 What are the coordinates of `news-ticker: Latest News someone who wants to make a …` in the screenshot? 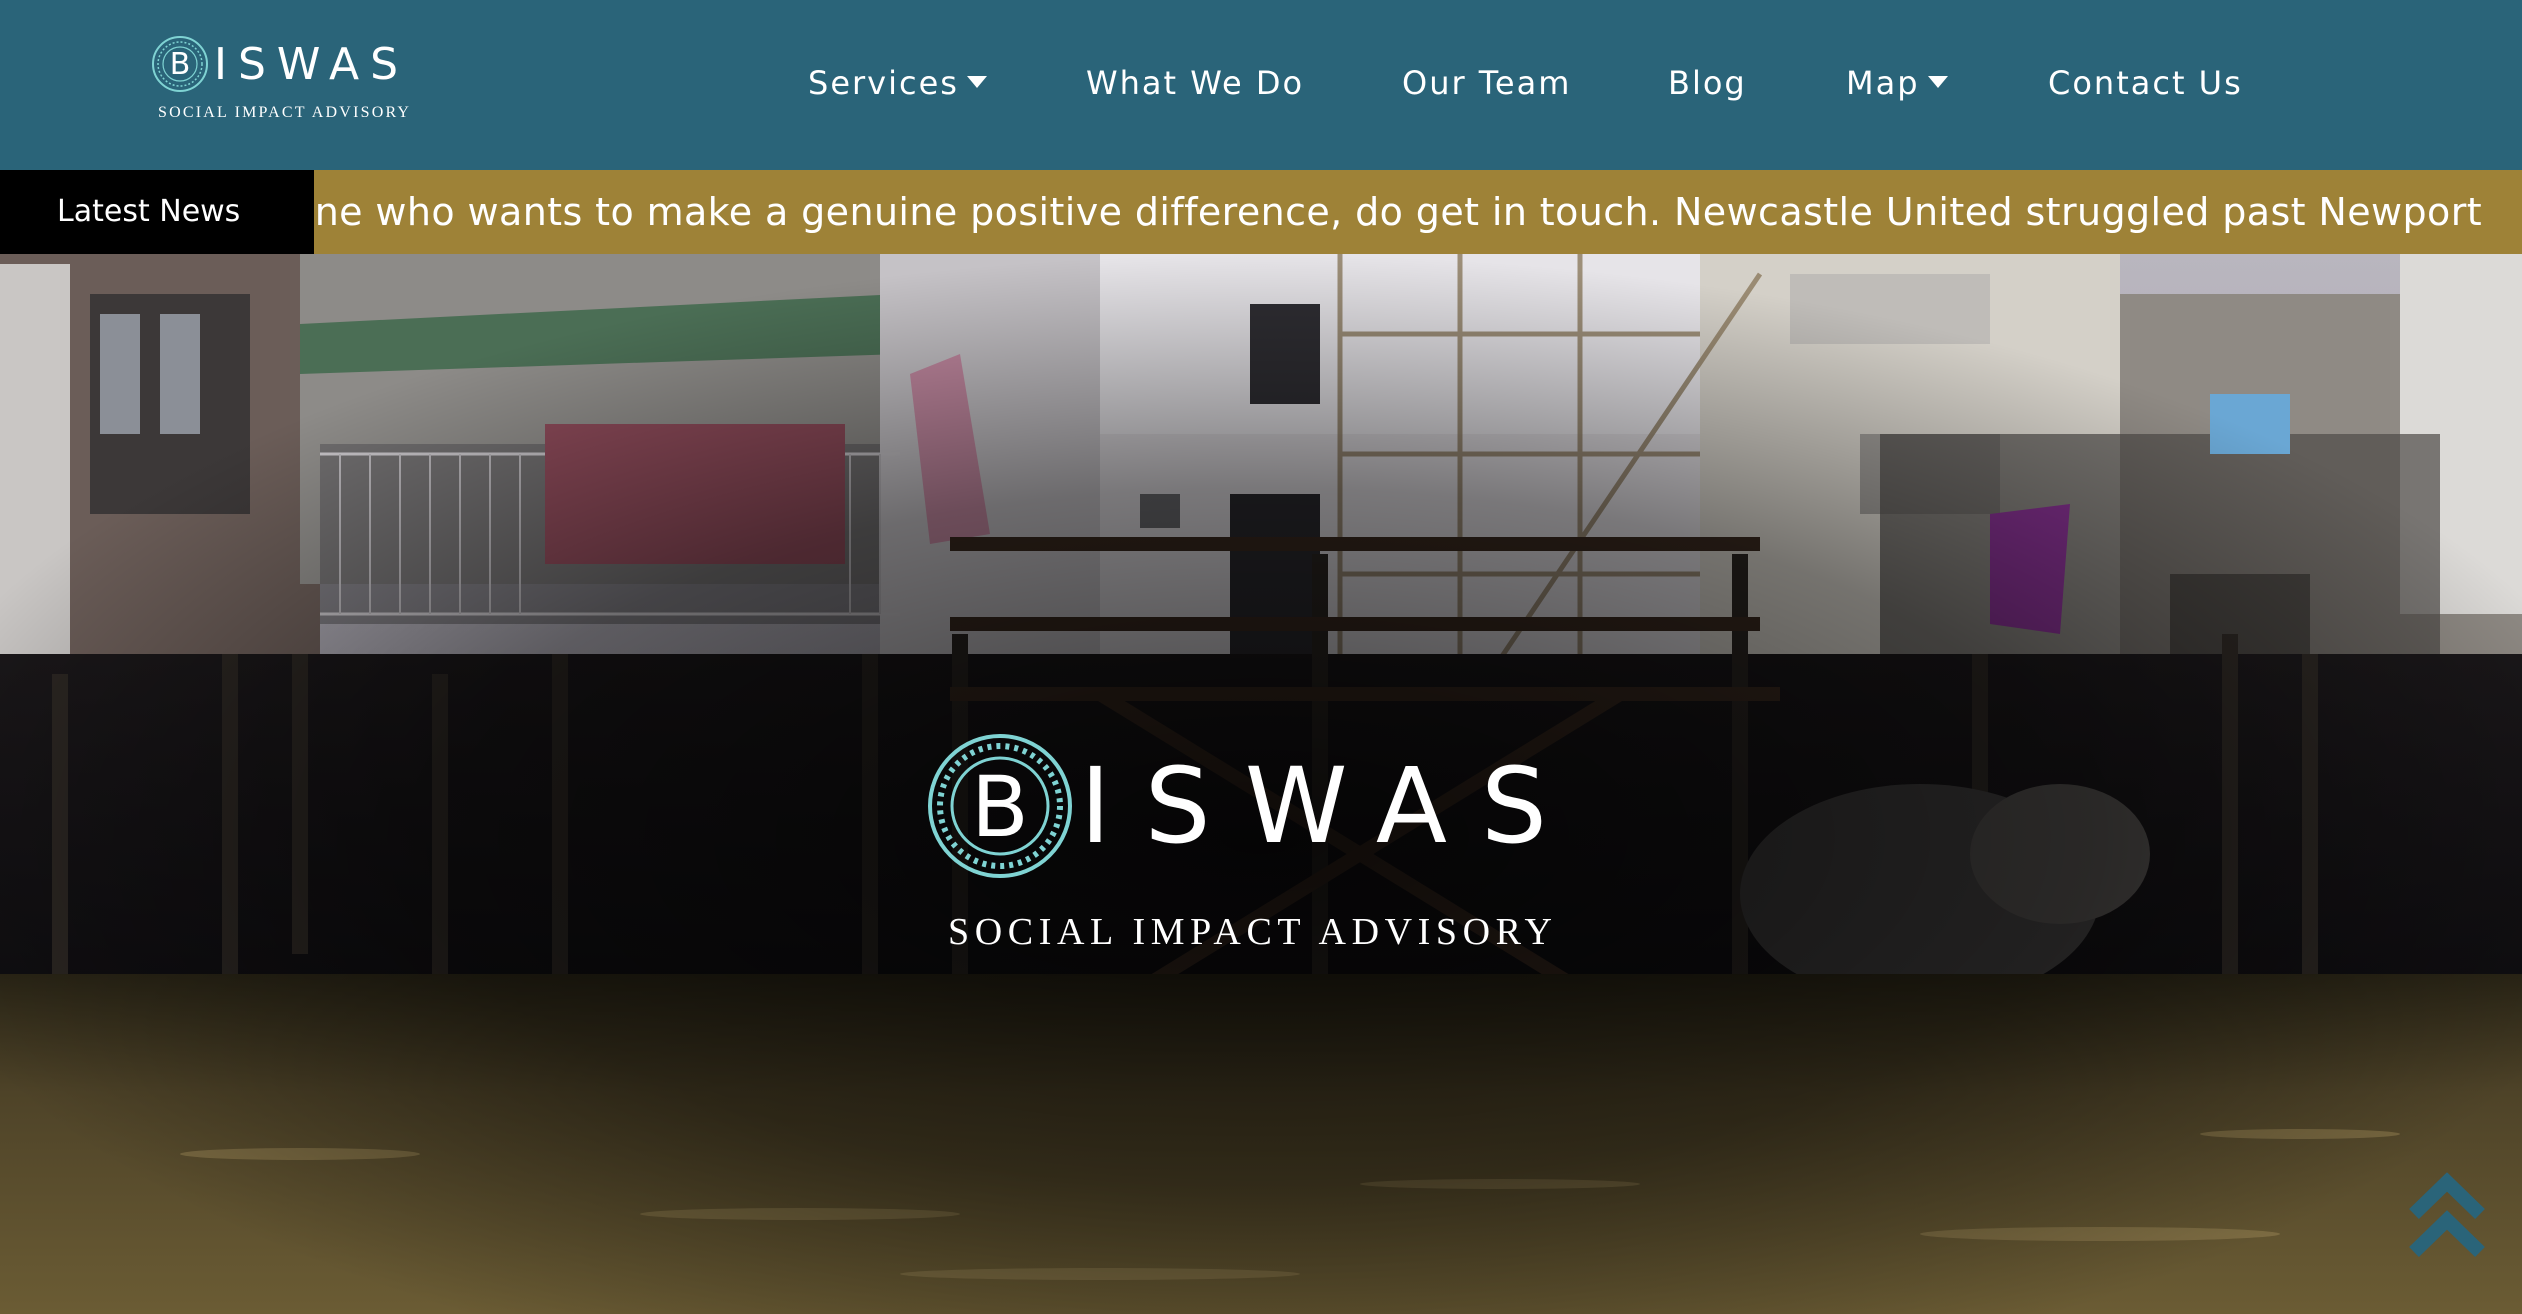 It's located at (1261, 212).